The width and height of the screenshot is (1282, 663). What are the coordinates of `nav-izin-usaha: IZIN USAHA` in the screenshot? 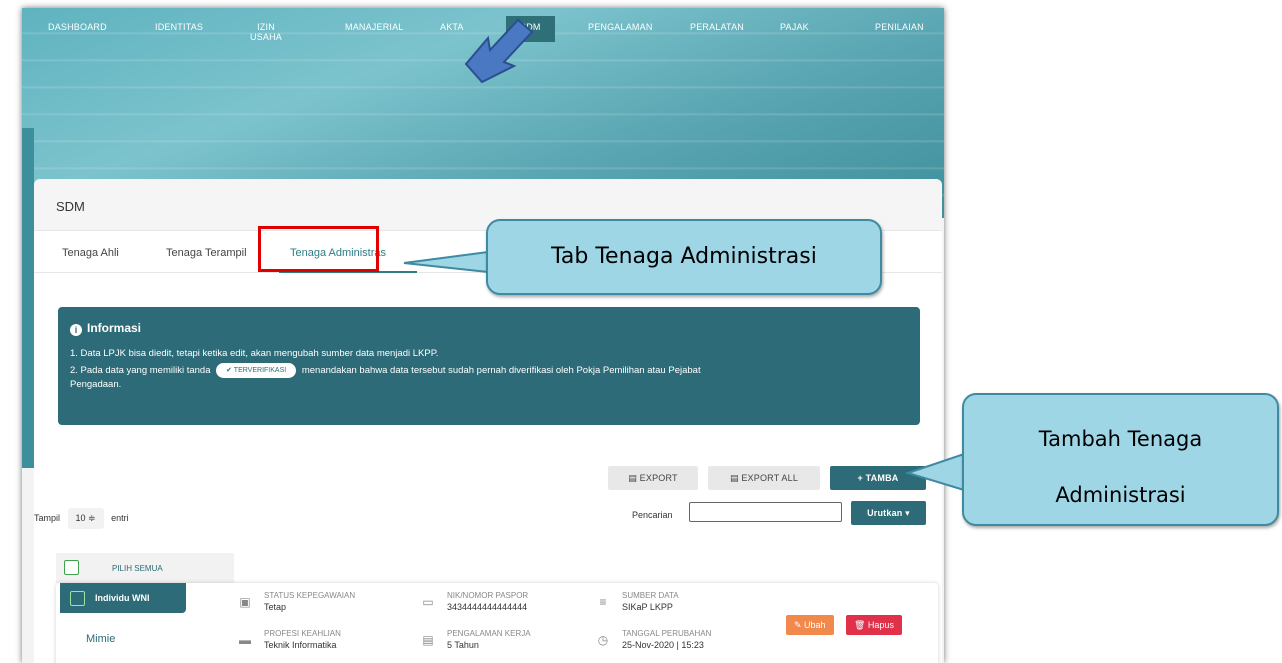 It's located at (266, 32).